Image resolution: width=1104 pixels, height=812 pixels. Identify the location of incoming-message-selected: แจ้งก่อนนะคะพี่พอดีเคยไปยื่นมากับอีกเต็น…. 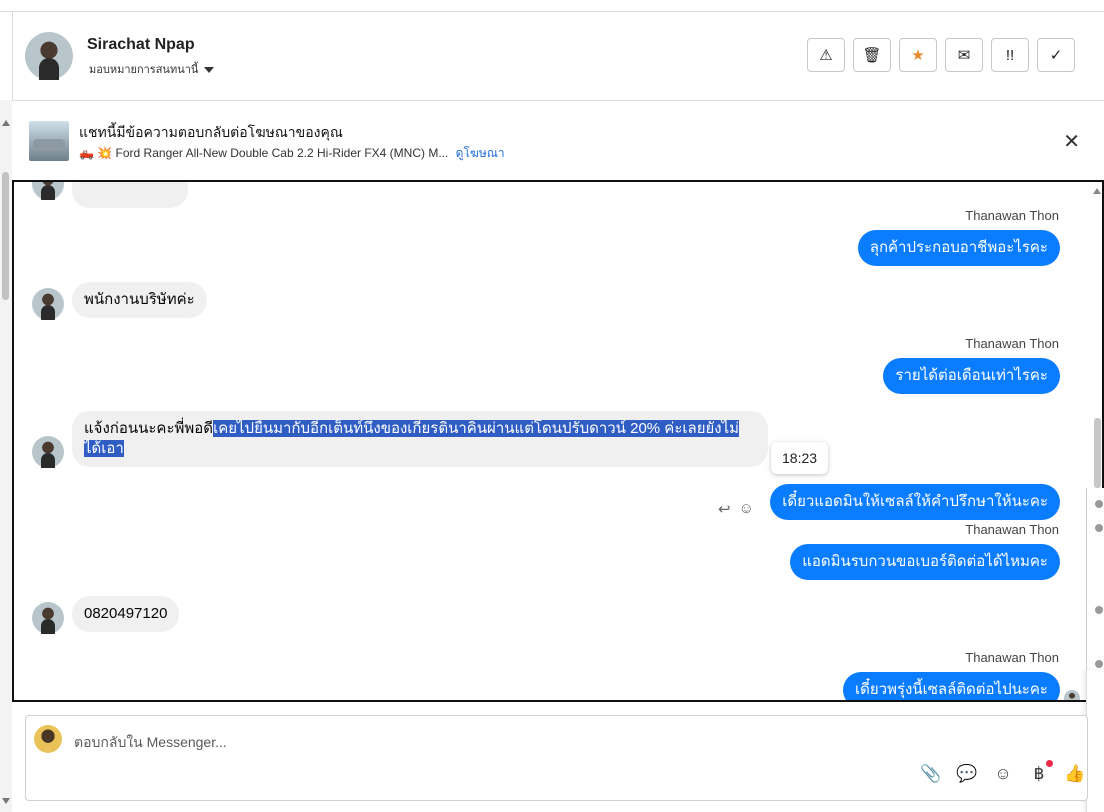
(420, 439).